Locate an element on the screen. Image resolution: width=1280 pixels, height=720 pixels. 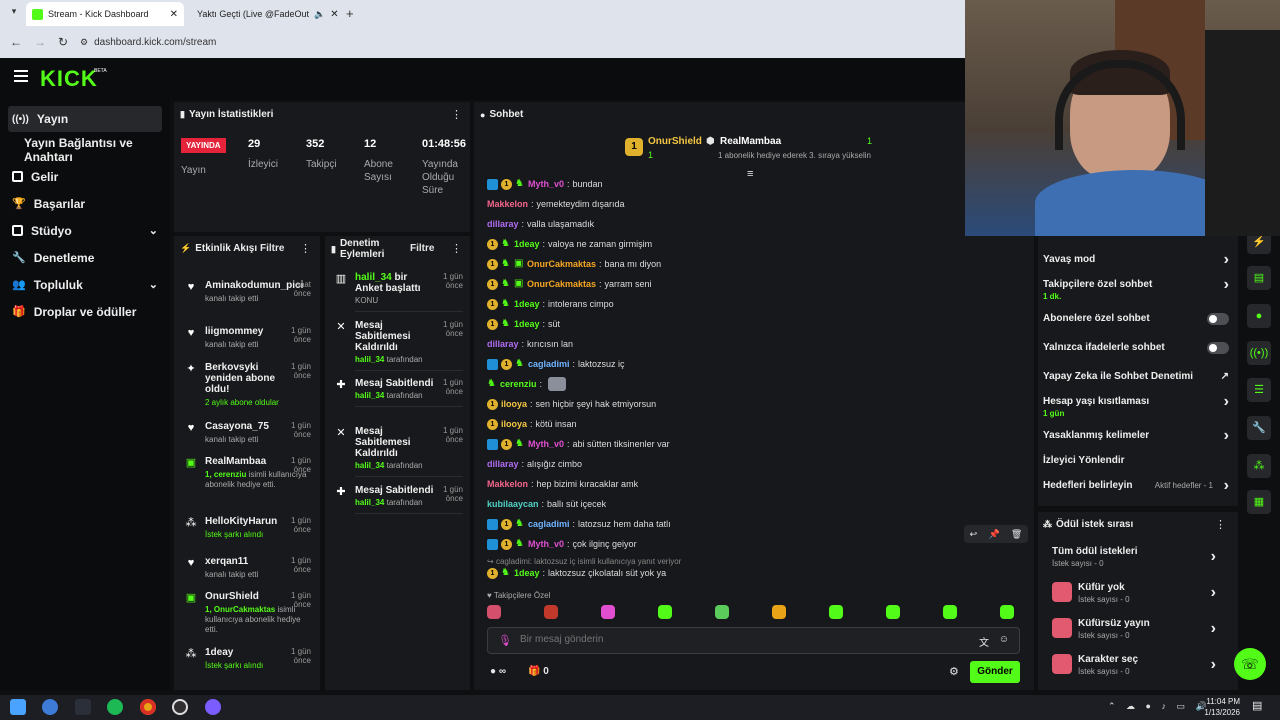
obs-icon is located at coordinates (180, 707).